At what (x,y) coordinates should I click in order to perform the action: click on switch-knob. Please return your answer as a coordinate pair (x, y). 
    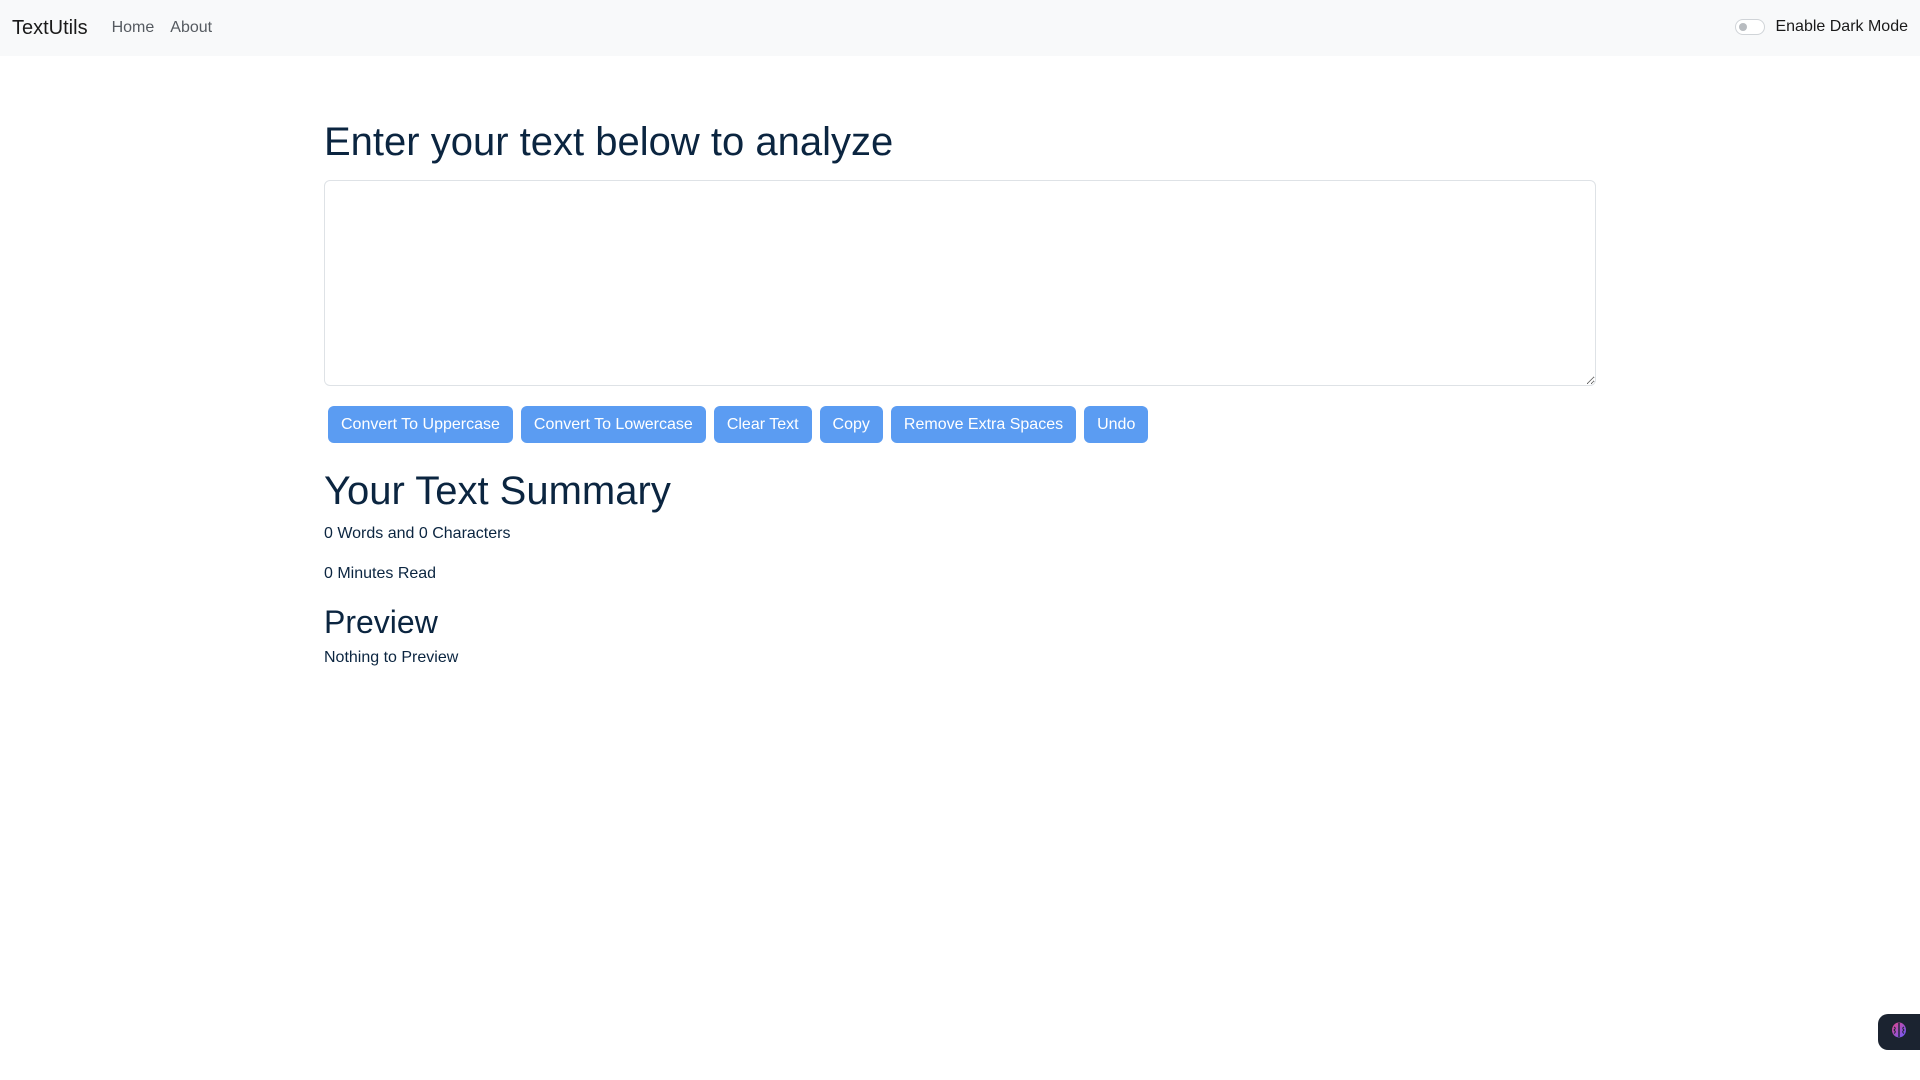
    Looking at the image, I should click on (1743, 27).